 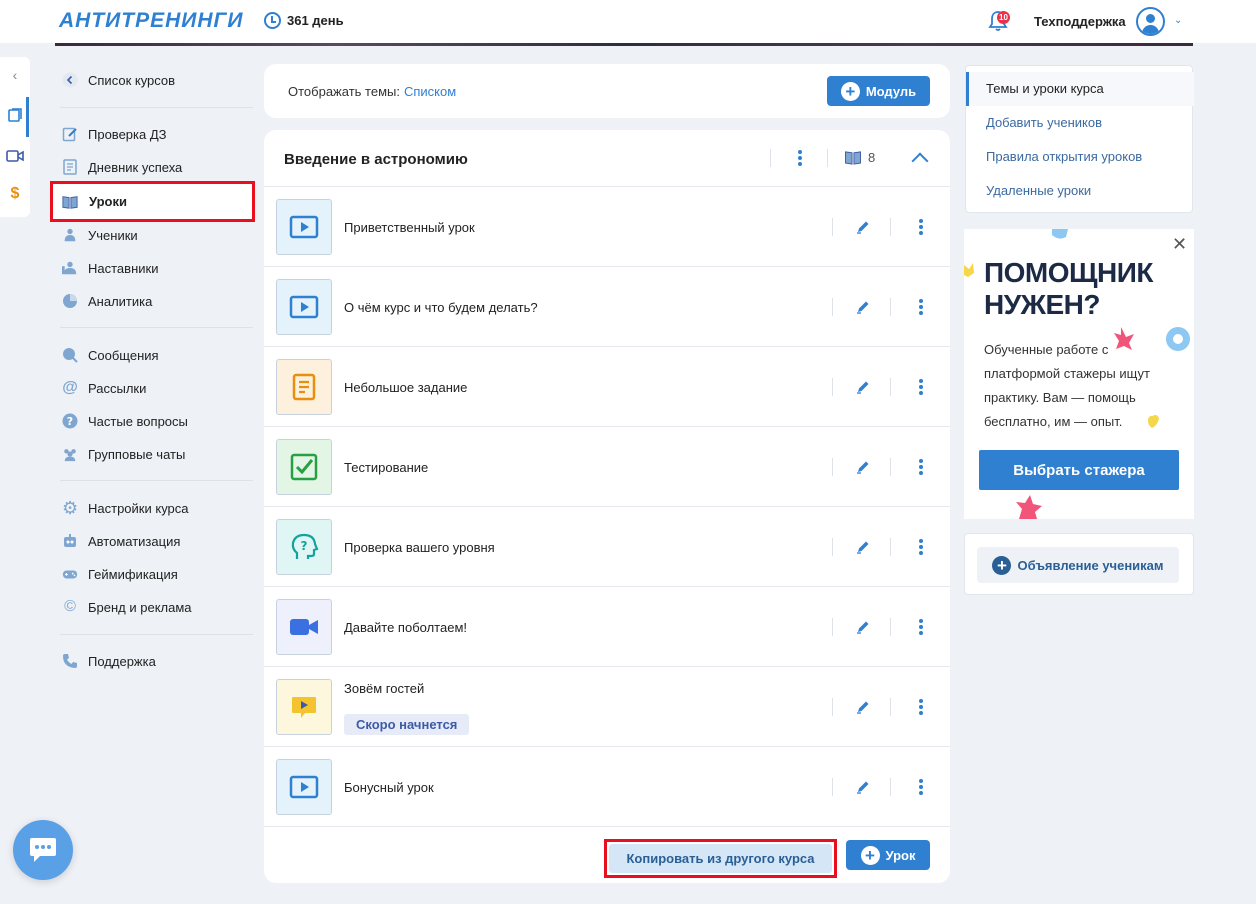 What do you see at coordinates (607, 387) in the screenshot?
I see `lesson-row: Небольшое задание` at bounding box center [607, 387].